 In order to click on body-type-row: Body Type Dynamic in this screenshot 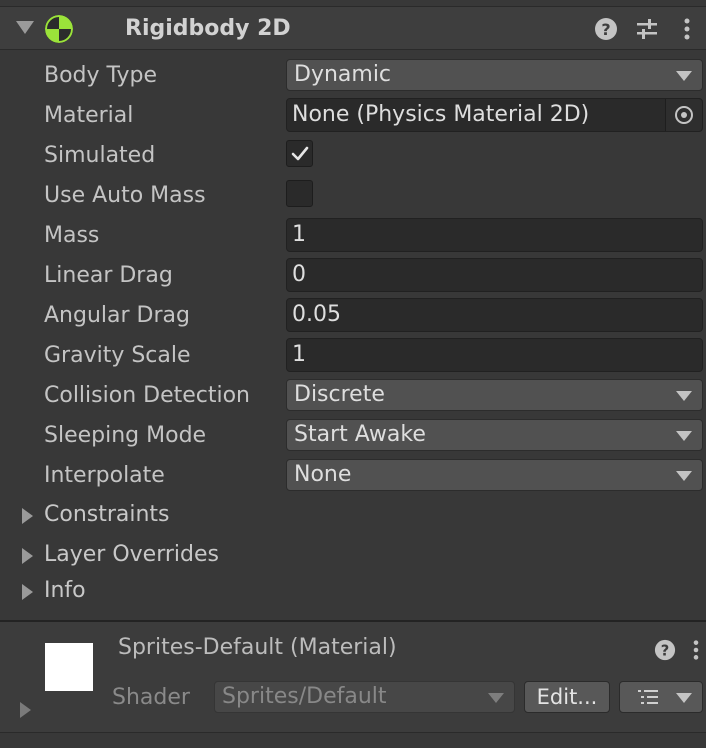, I will do `click(353, 76)`.